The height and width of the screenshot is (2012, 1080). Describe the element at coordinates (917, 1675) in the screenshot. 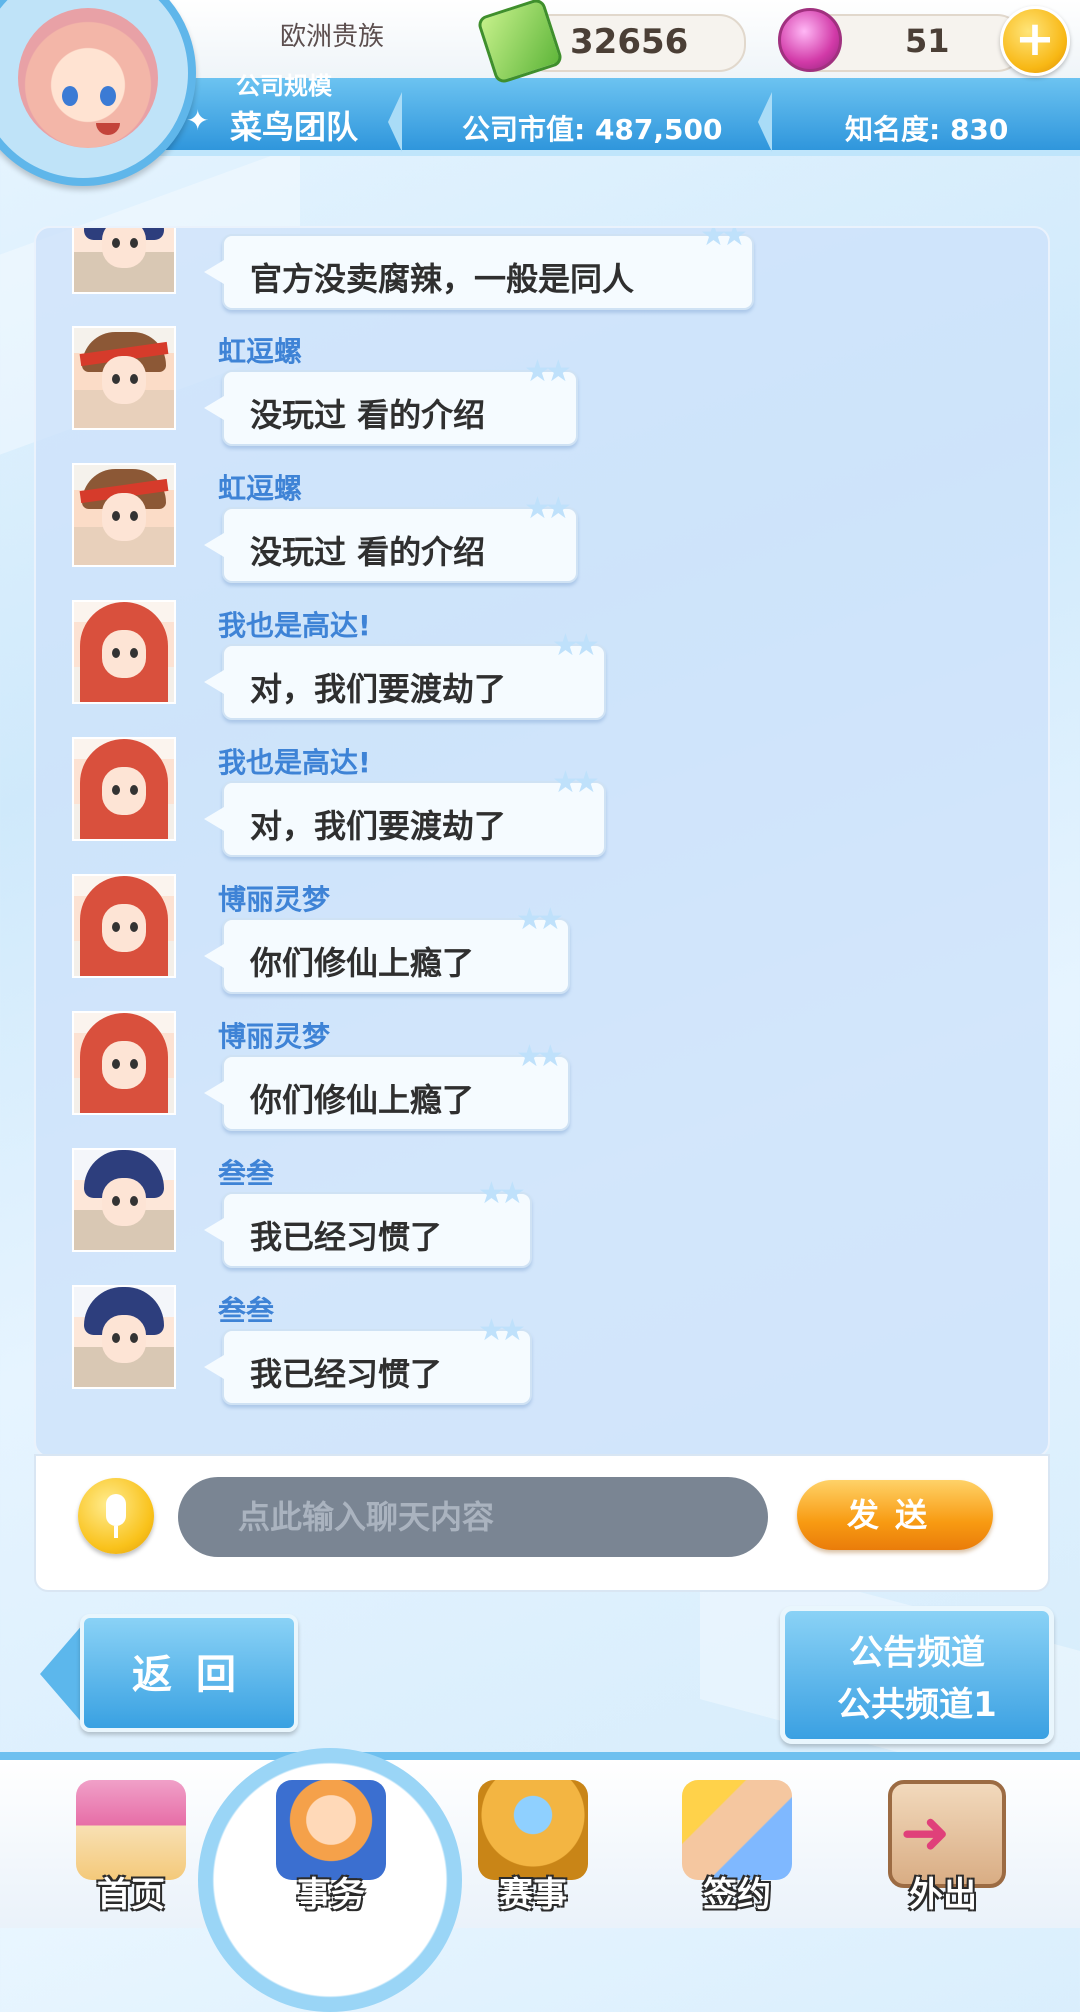

I see `channel-switch-button: 公告频道 公共频道1` at that location.